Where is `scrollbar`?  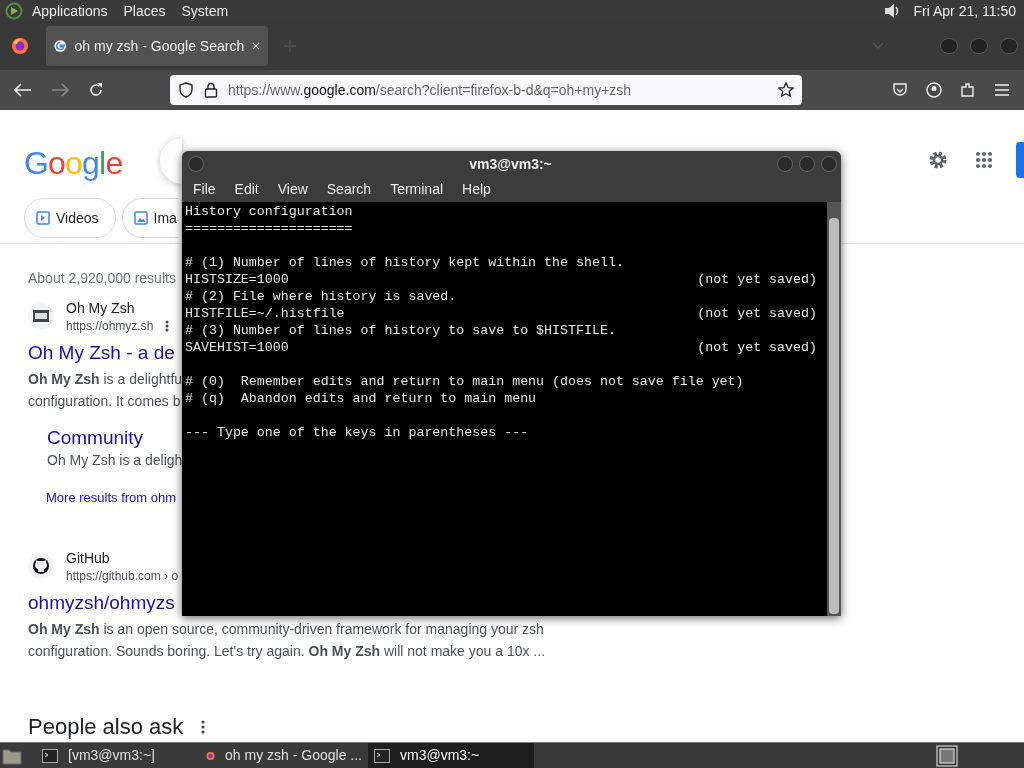
scrollbar is located at coordinates (834, 409).